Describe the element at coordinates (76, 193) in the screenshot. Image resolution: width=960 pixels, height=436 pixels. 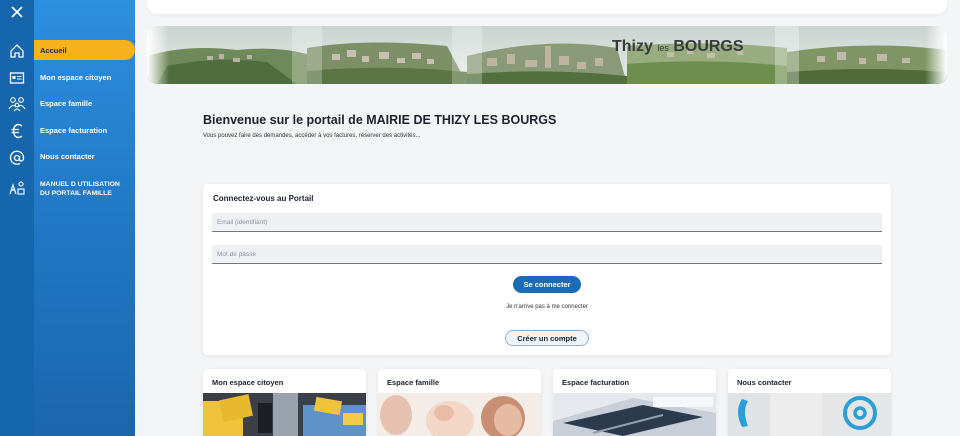
I see `sidebar-item-label-line2: DU PORTAIL FAMILLE` at that location.